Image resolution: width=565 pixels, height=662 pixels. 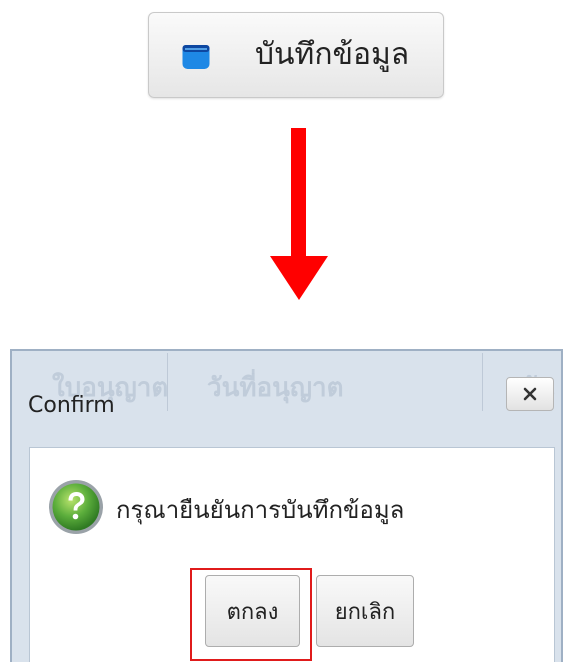 I want to click on cancel-button-label: ยกเลิก, so click(x=365, y=612).